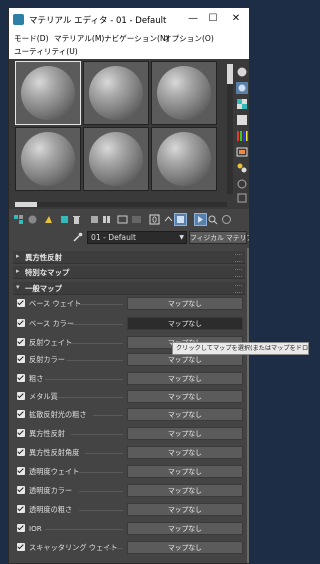  I want to click on map-row-transparency-weight: 透明度ウェイト マップなし, so click(129, 472).